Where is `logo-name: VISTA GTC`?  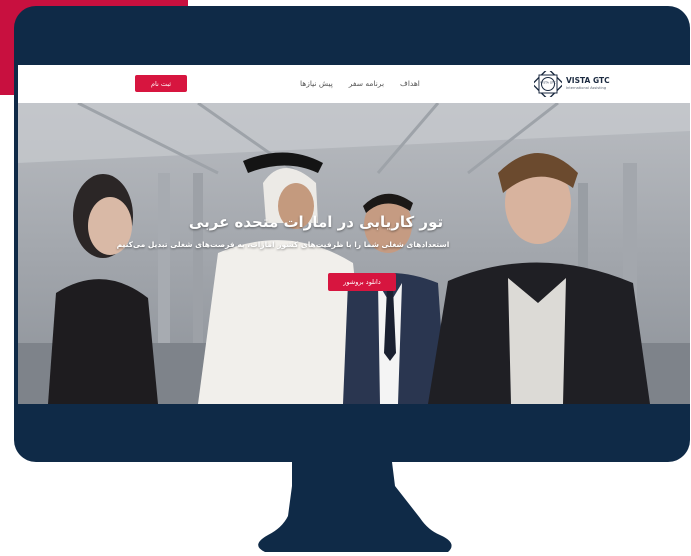
logo-name: VISTA GTC is located at coordinates (588, 81).